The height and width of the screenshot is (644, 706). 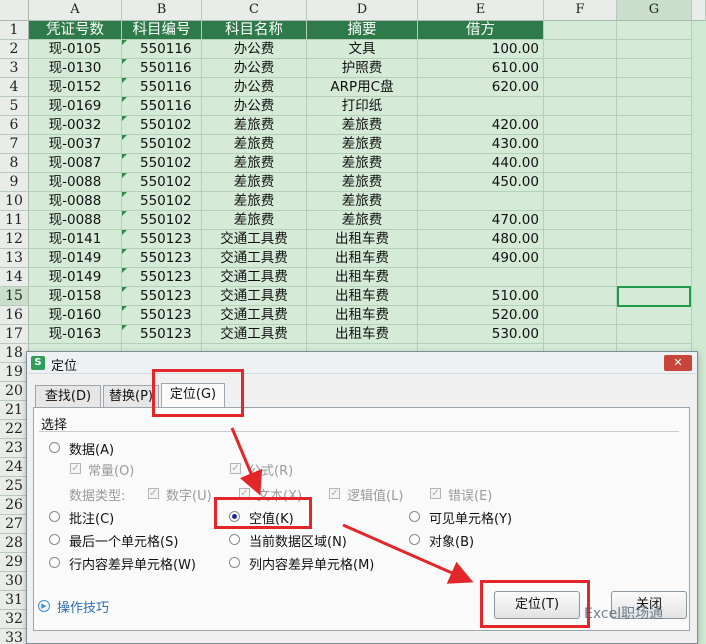 What do you see at coordinates (624, 614) in the screenshot?
I see `watermark: Excel职场通` at bounding box center [624, 614].